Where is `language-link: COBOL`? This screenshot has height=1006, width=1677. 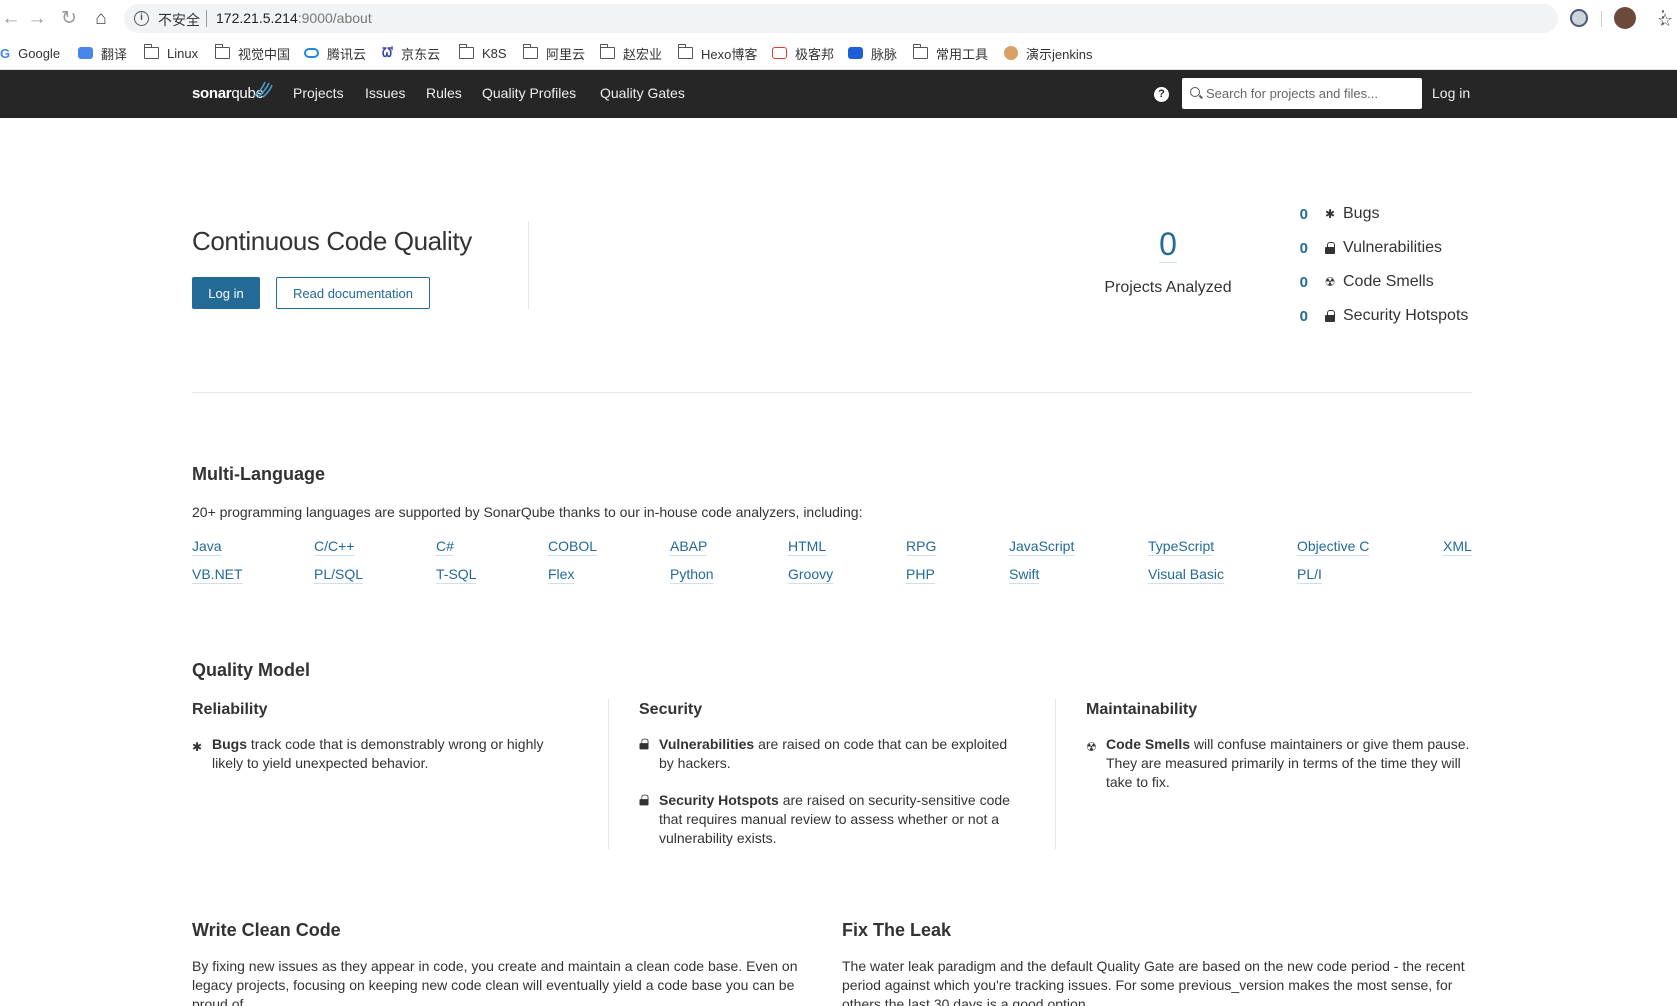
language-link: COBOL is located at coordinates (573, 547).